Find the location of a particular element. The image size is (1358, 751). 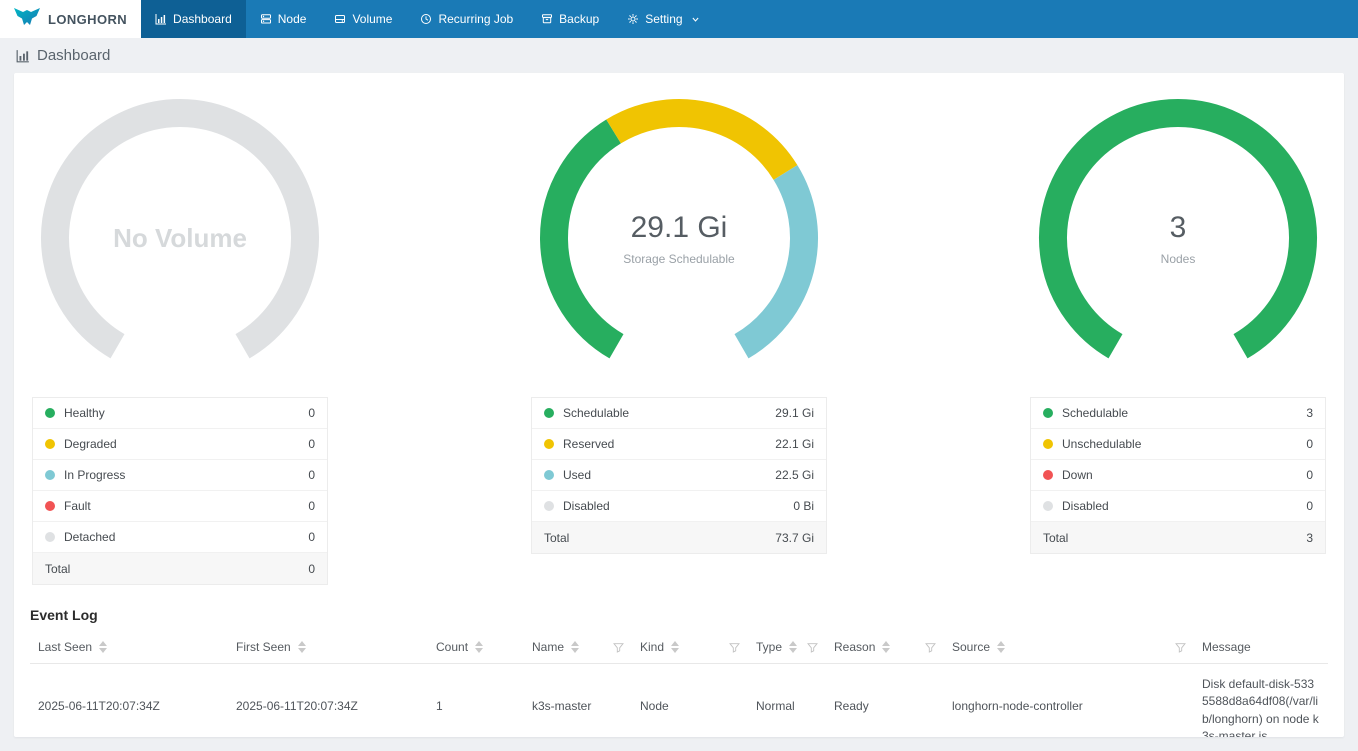

legend-row-disabled: Disabled 0 Bi is located at coordinates (679, 506).